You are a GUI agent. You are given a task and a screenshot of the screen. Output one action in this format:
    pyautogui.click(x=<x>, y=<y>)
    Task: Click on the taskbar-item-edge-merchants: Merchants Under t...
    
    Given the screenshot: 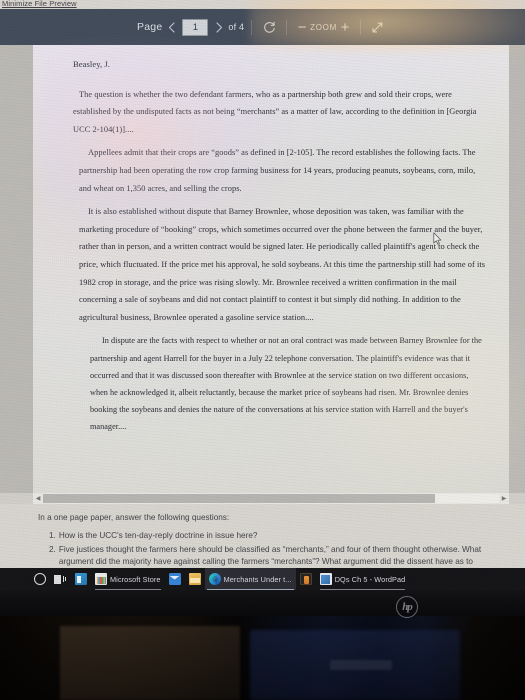 What is the action you would take?
    pyautogui.click(x=250, y=579)
    